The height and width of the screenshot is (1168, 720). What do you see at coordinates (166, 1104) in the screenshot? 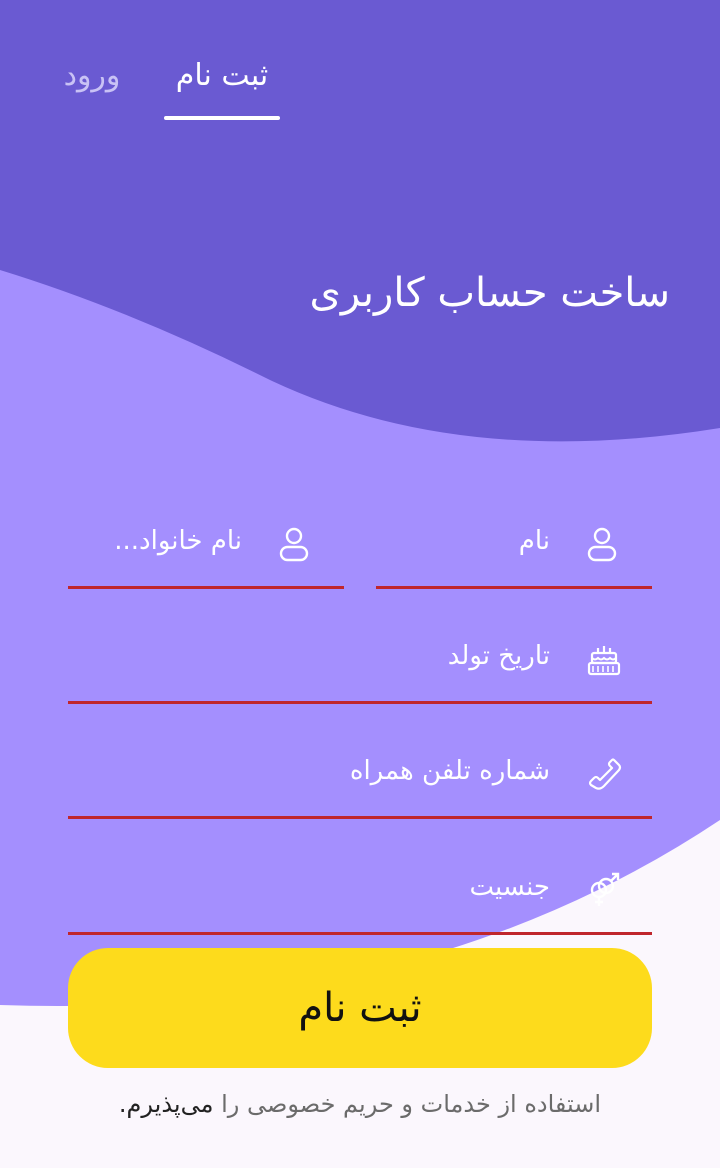
I see `terms-accept-link: می‌پذیرم.` at bounding box center [166, 1104].